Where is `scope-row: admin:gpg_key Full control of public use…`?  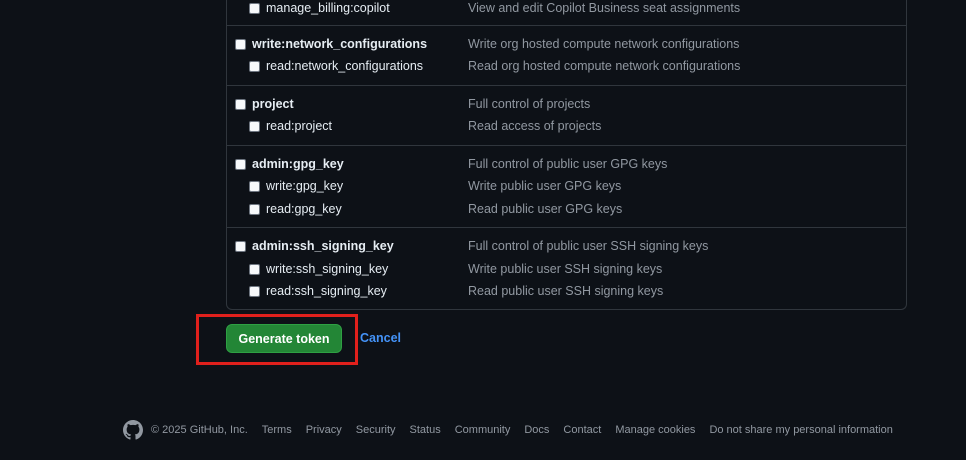
scope-row: admin:gpg_key Full control of public use… is located at coordinates (566, 165).